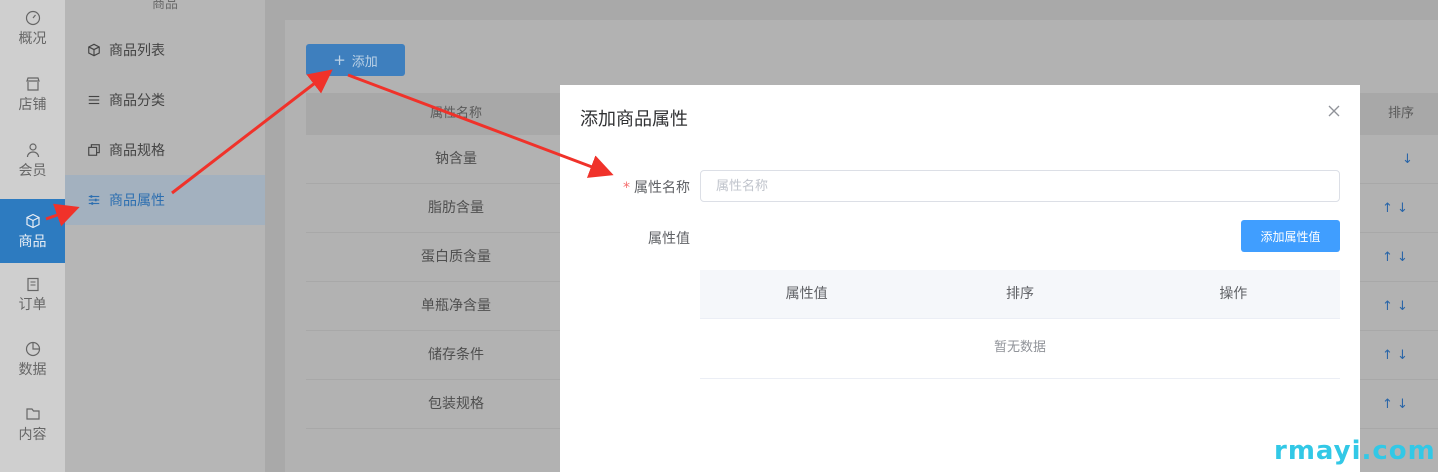  I want to click on sliders-icon, so click(94, 200).